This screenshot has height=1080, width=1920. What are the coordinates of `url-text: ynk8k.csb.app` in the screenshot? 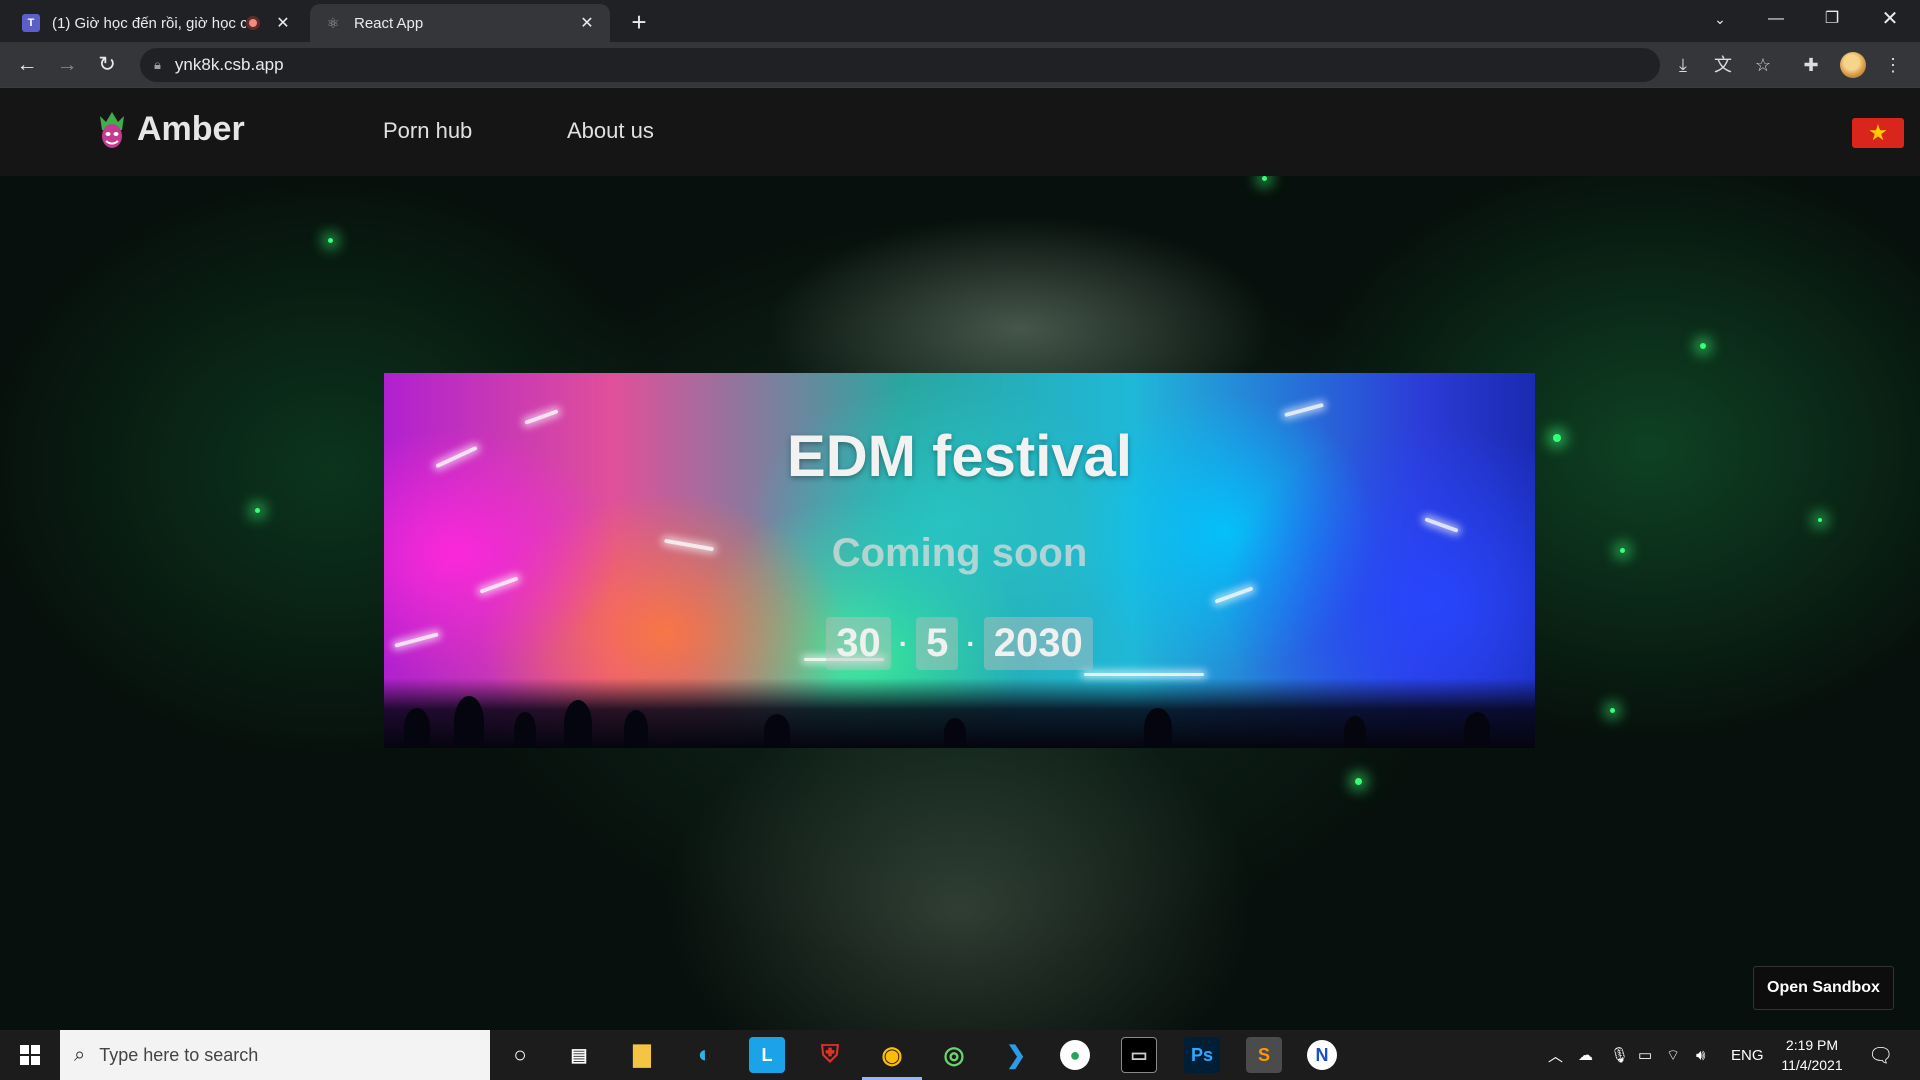 It's located at (229, 64).